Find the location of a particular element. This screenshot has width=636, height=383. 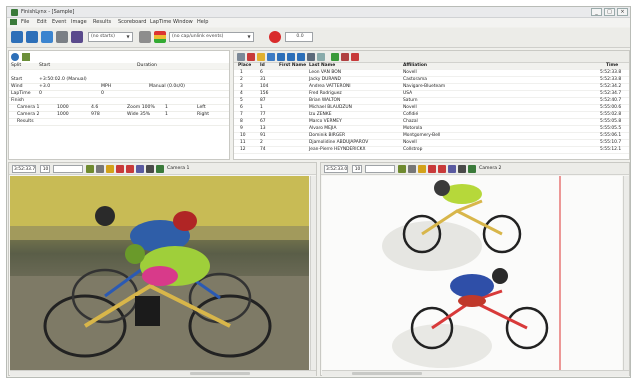

col-id: Id is located at coordinates (262, 66).